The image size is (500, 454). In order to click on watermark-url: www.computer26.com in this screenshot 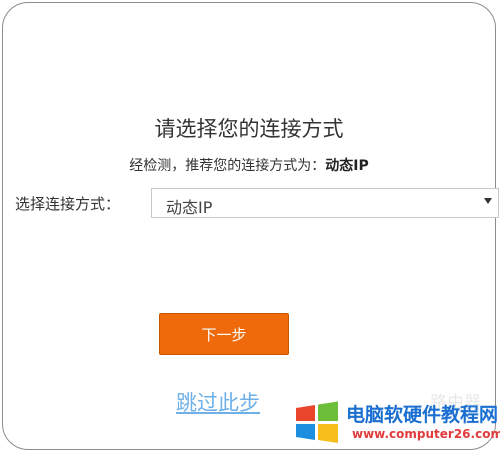, I will do `click(426, 434)`.